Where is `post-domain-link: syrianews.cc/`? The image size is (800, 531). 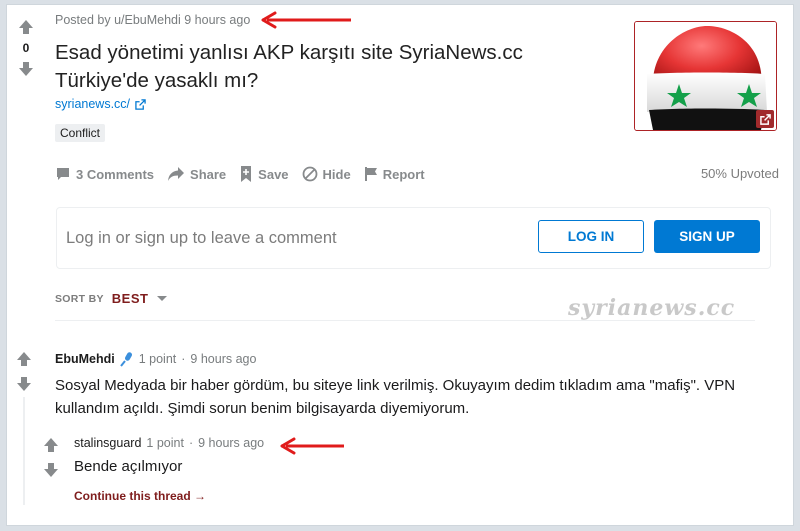
post-domain-link: syrianews.cc/ is located at coordinates (100, 104).